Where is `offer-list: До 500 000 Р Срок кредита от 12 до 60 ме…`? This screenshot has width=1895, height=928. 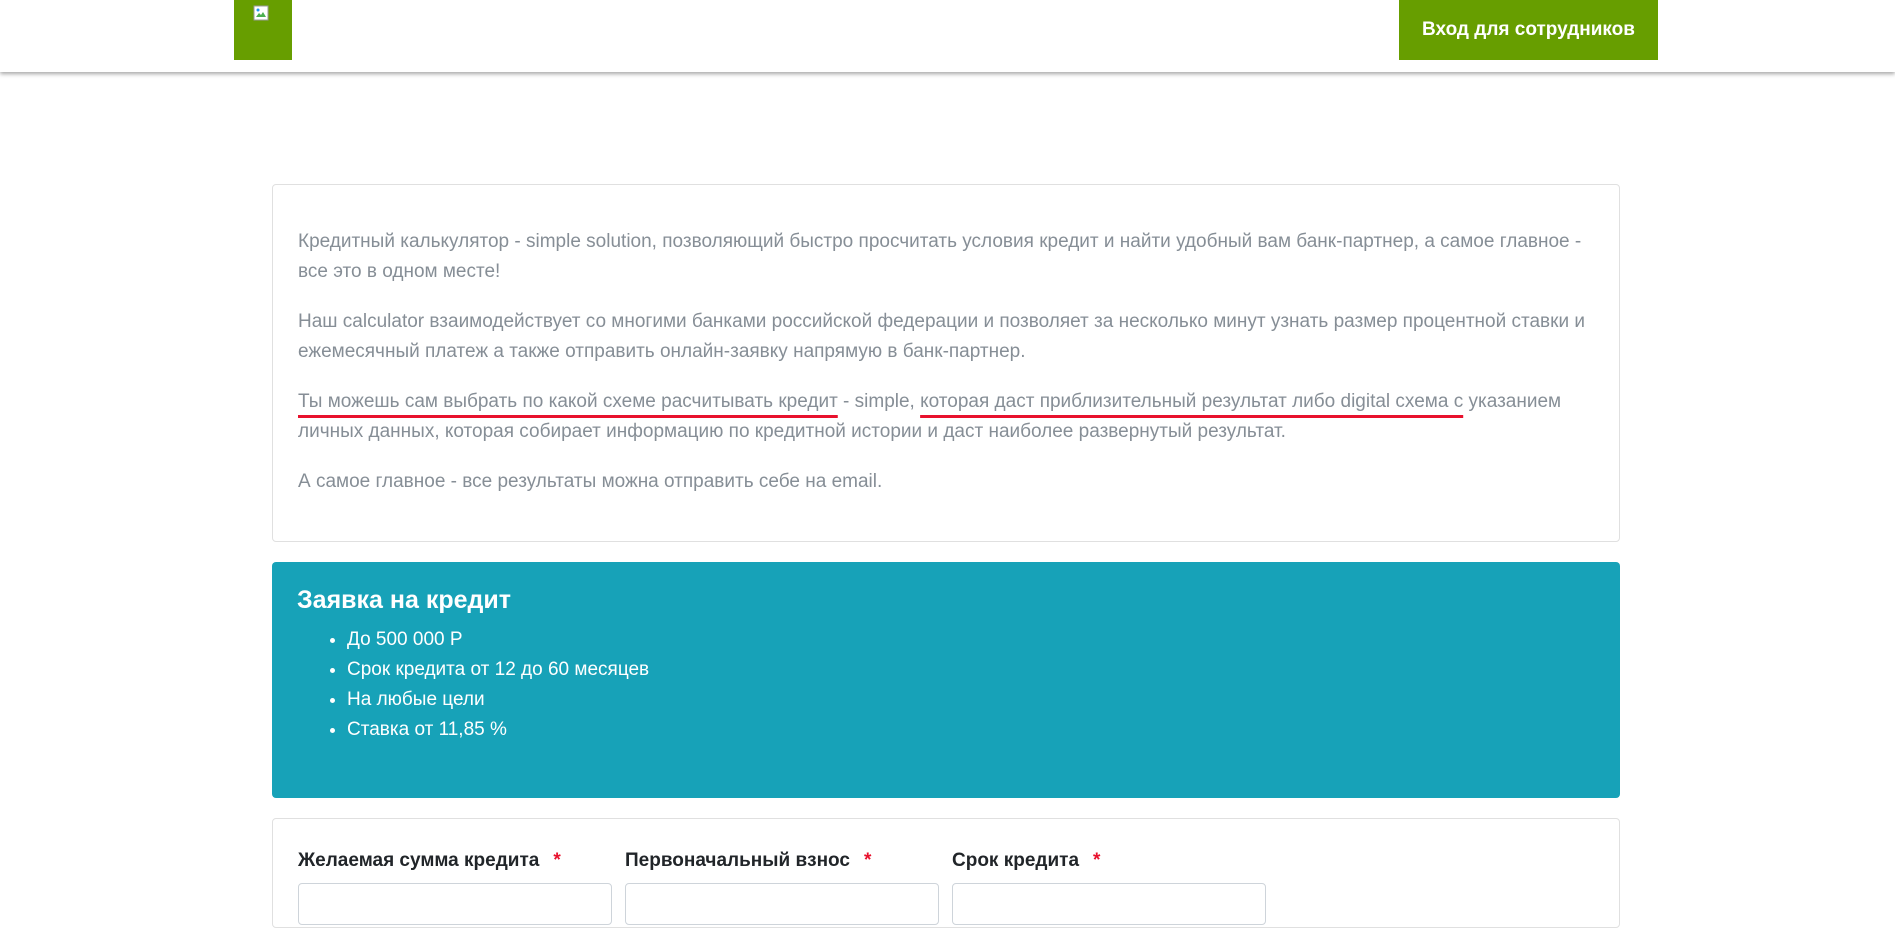
offer-list: До 500 000 Р Срок кредита от 12 до 60 ме… is located at coordinates (946, 685).